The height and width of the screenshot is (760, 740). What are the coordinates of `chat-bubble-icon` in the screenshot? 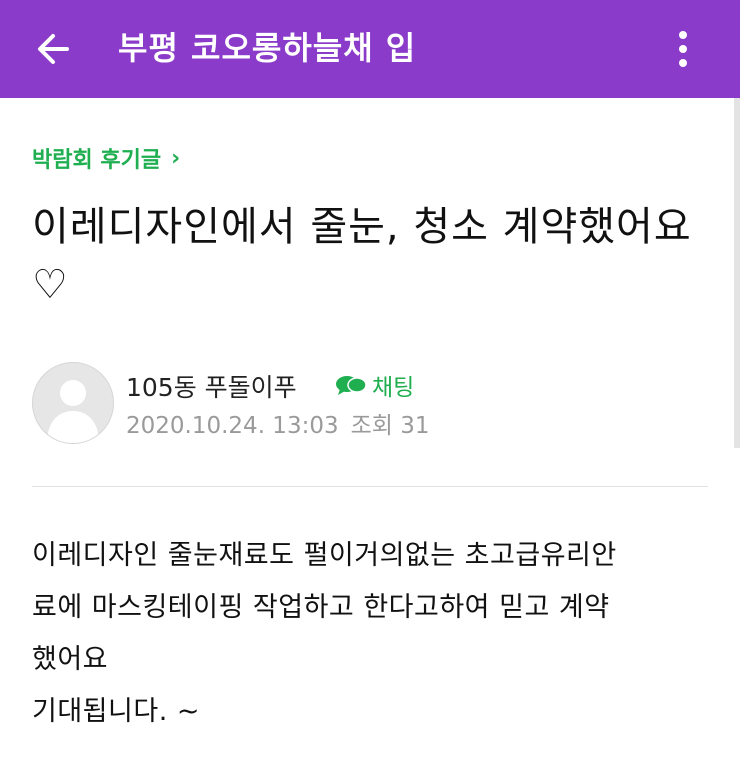 It's located at (351, 385).